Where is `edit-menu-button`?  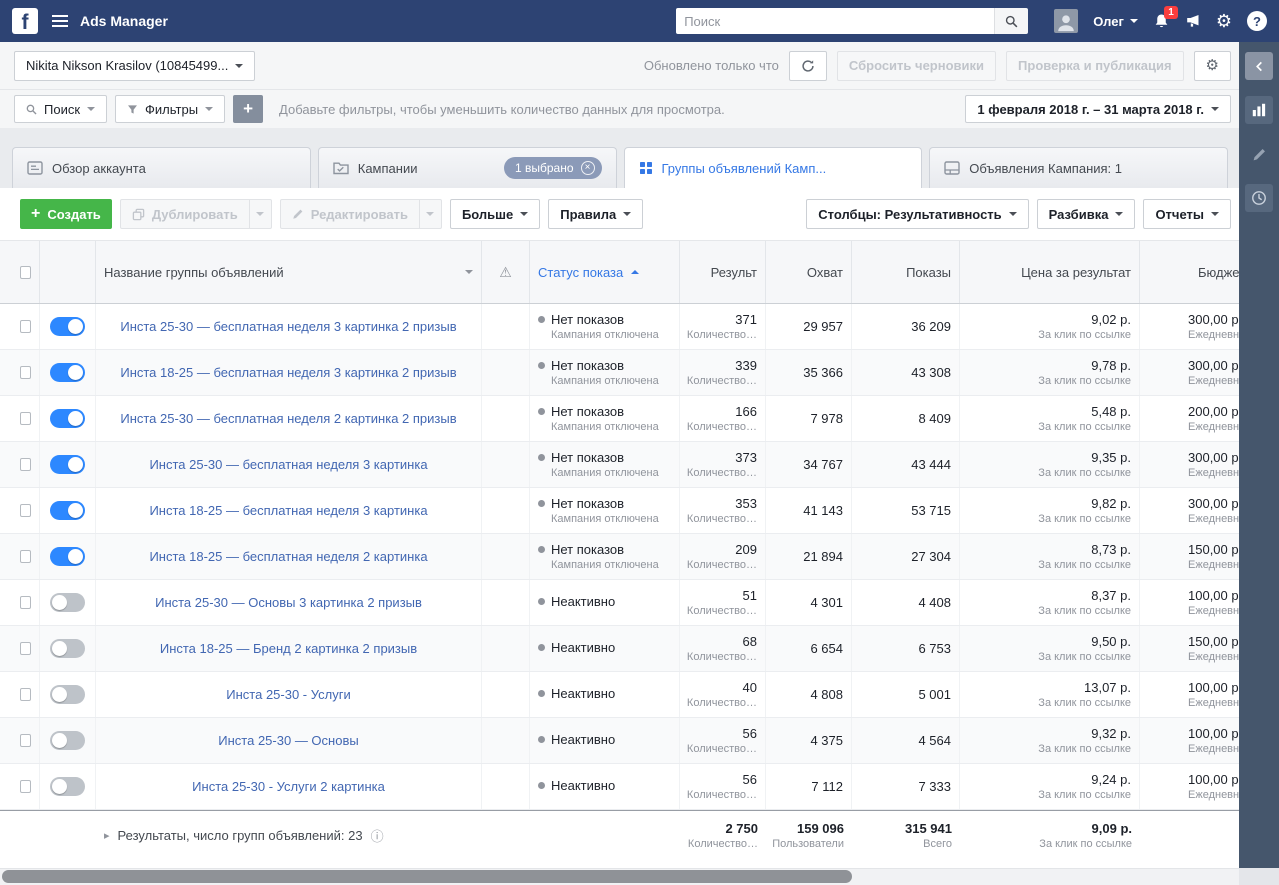
edit-menu-button is located at coordinates (430, 214).